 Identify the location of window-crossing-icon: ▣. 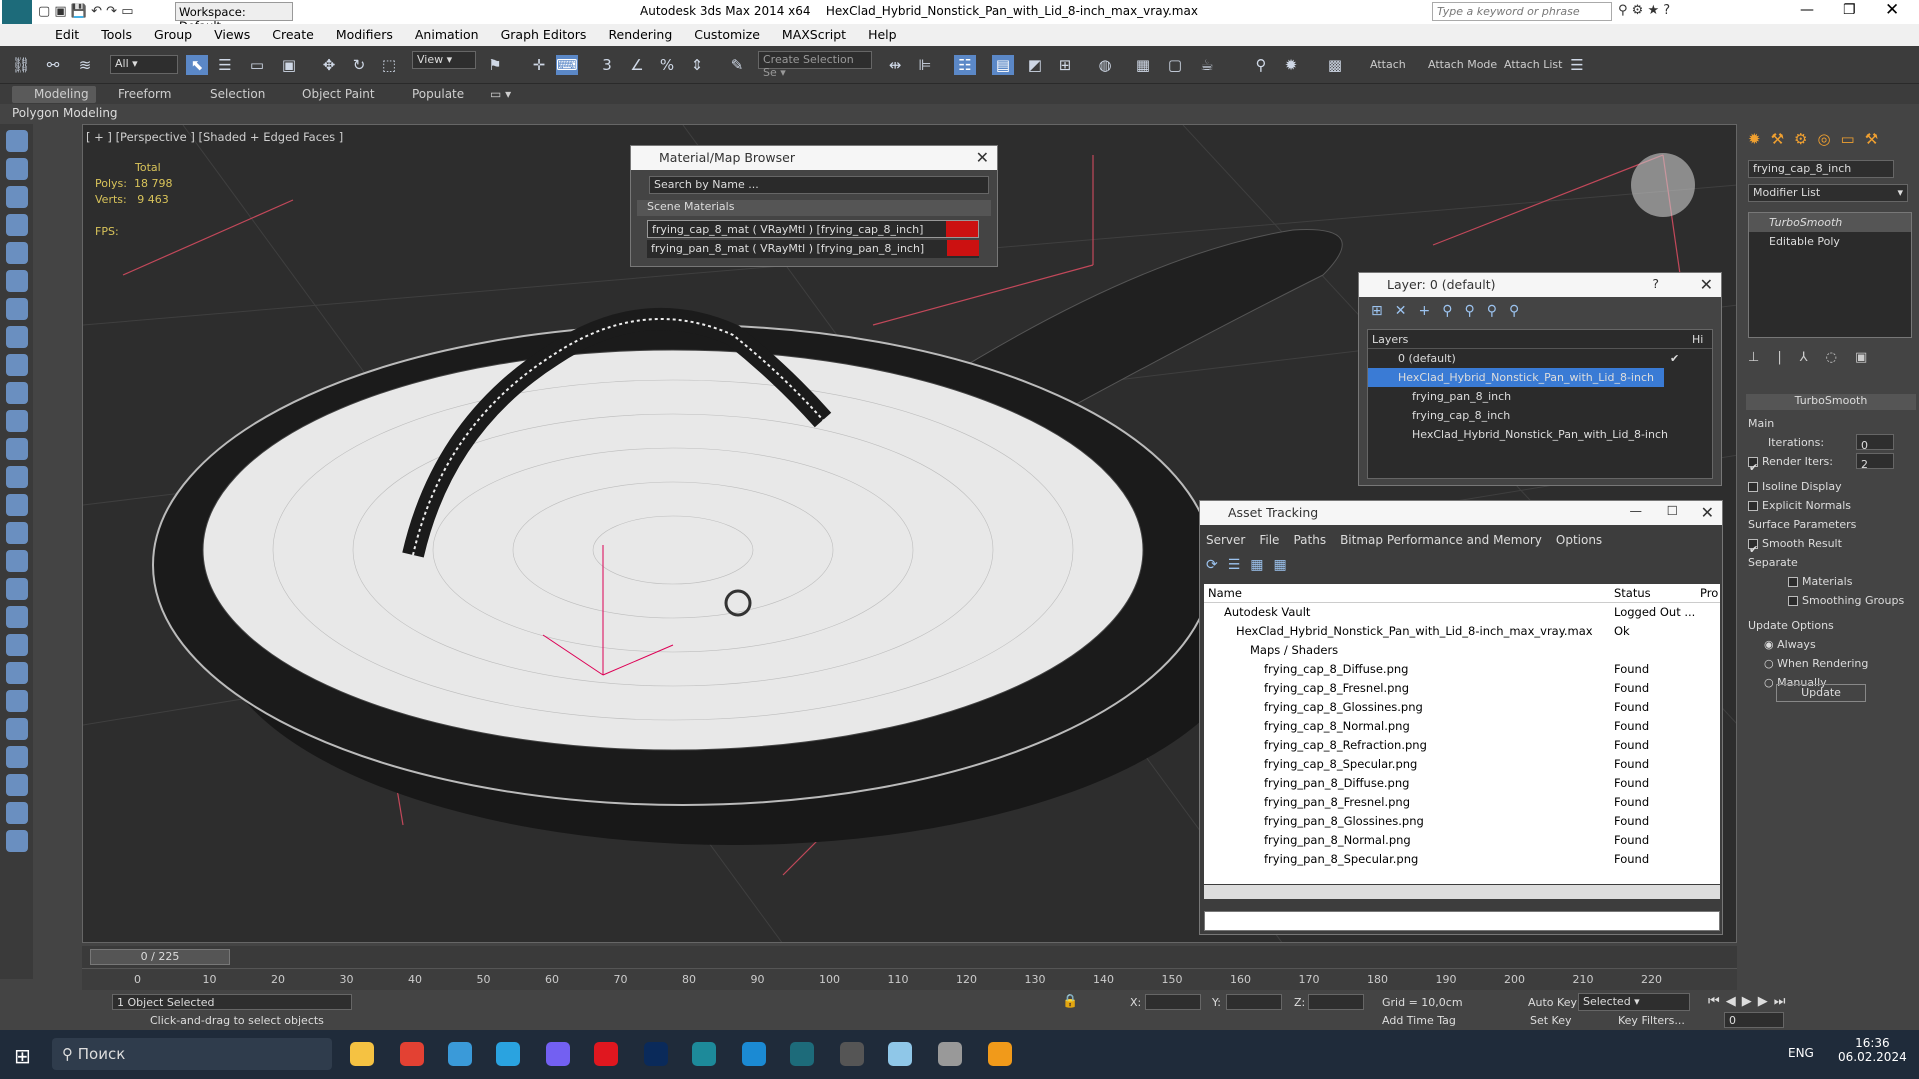
(289, 65).